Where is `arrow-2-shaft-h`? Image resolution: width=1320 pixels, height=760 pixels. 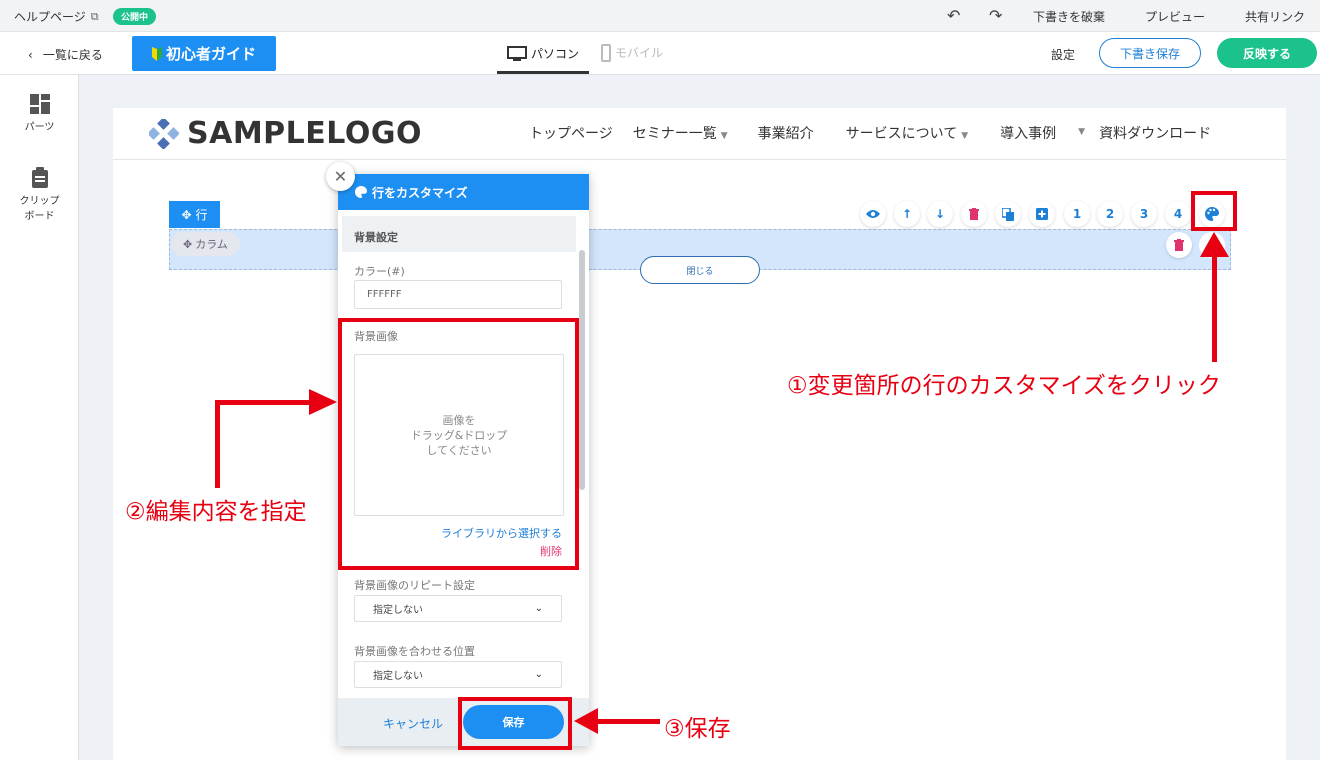 arrow-2-shaft-h is located at coordinates (263, 402).